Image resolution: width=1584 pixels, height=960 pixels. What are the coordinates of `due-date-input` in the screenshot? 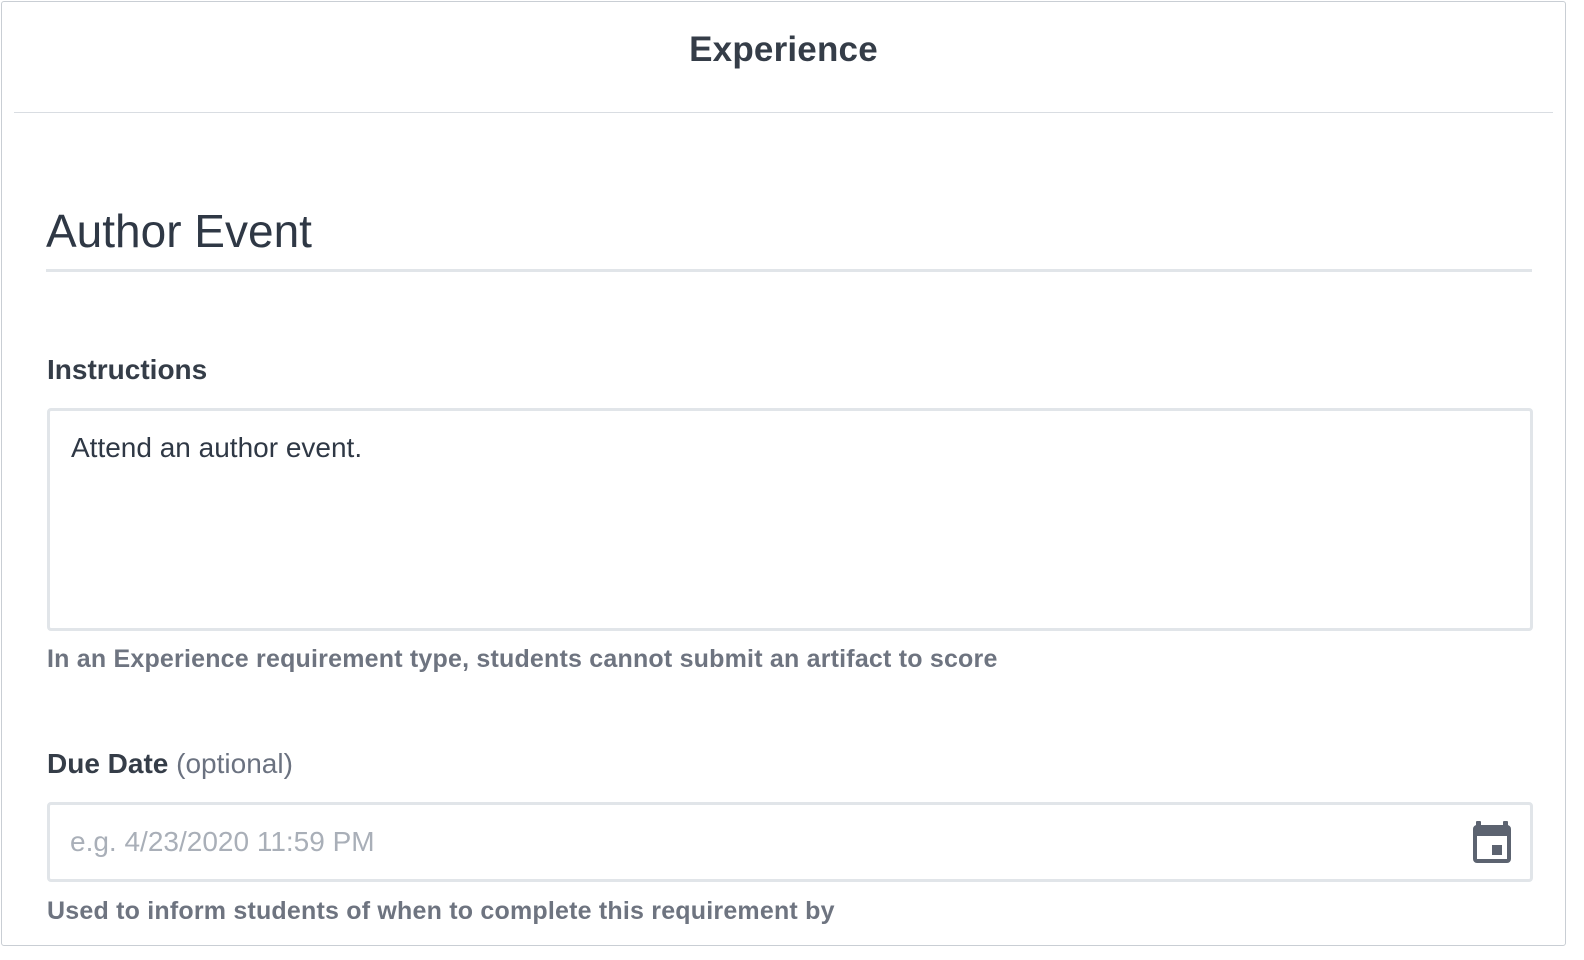 It's located at (760, 842).